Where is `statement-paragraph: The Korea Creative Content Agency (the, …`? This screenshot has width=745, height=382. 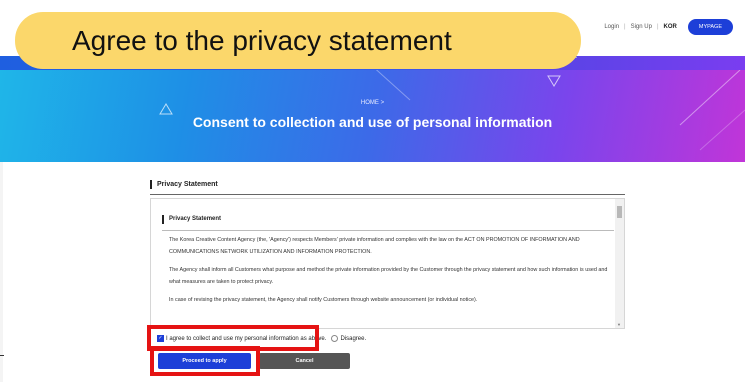 statement-paragraph: The Korea Creative Content Agency (the, … is located at coordinates (374, 246).